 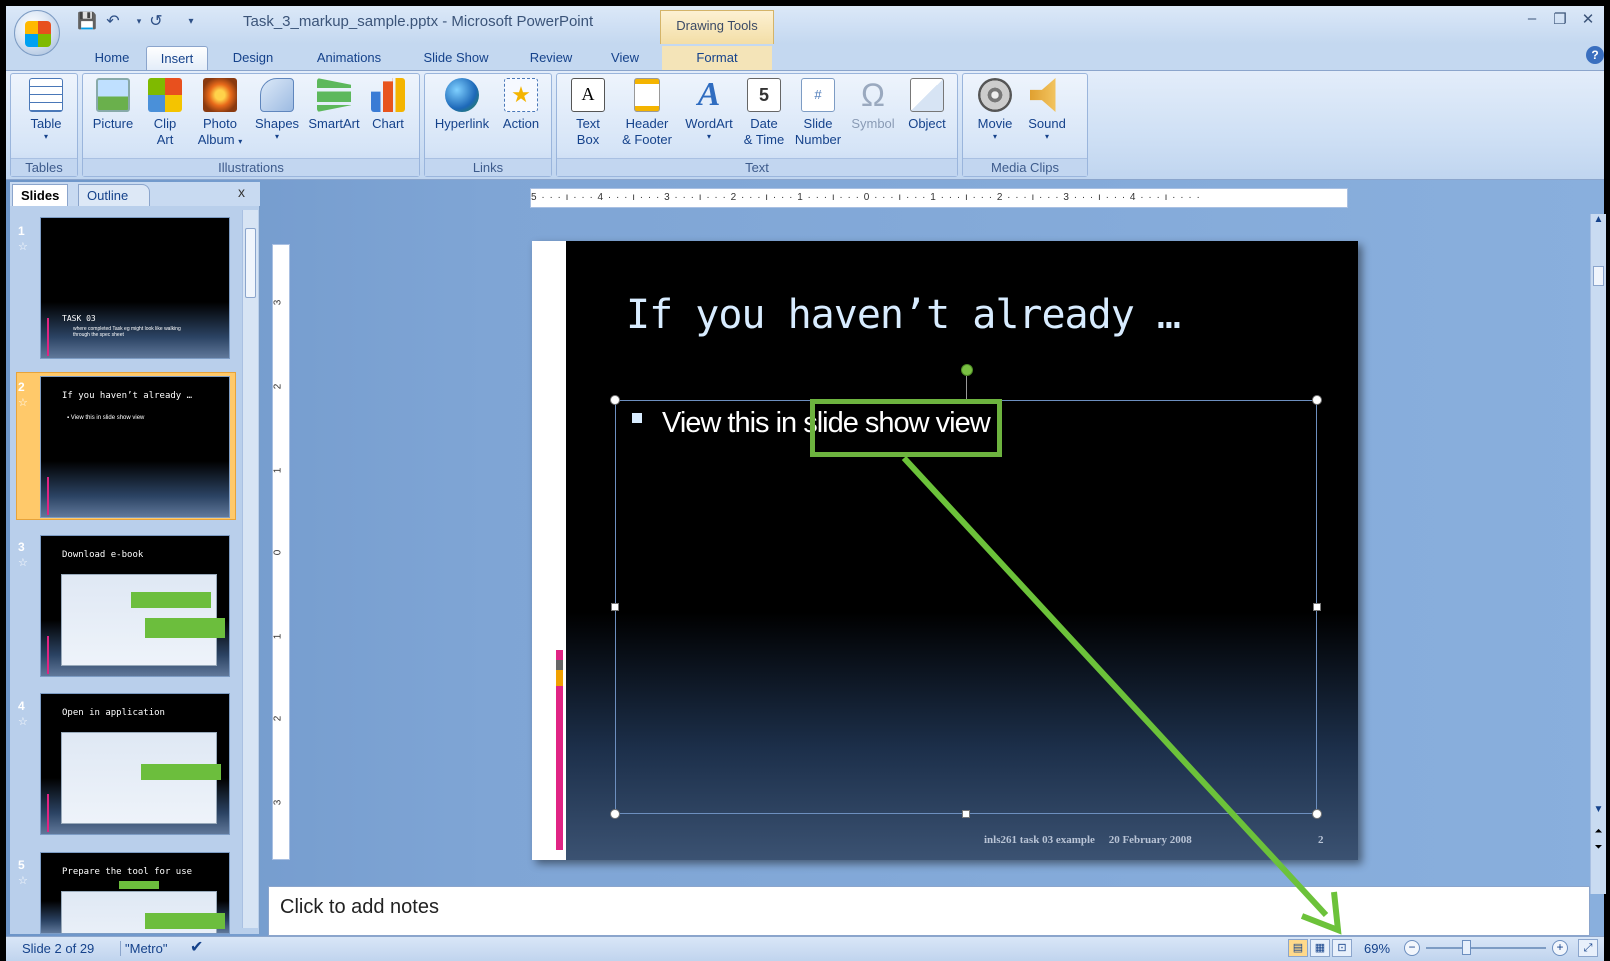 What do you see at coordinates (1598, 222) in the screenshot?
I see `scroll-up-icon: ▲` at bounding box center [1598, 222].